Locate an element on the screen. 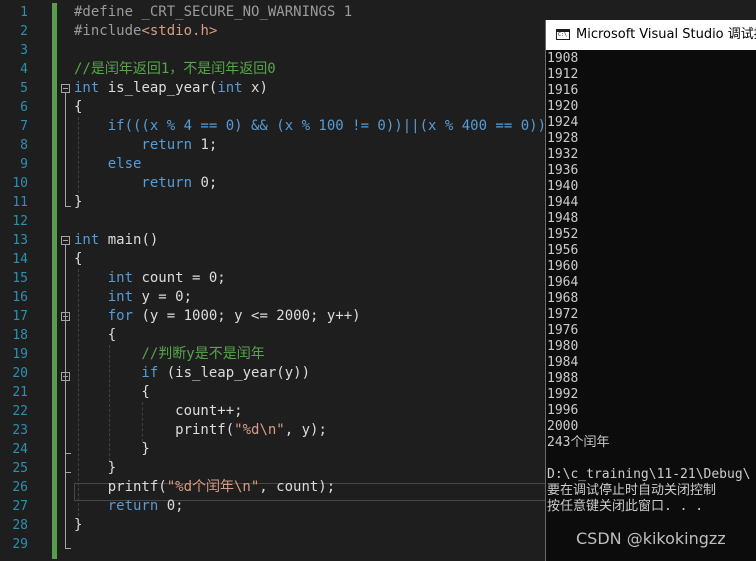 The height and width of the screenshot is (561, 756). line-number: 8 is located at coordinates (24, 145).